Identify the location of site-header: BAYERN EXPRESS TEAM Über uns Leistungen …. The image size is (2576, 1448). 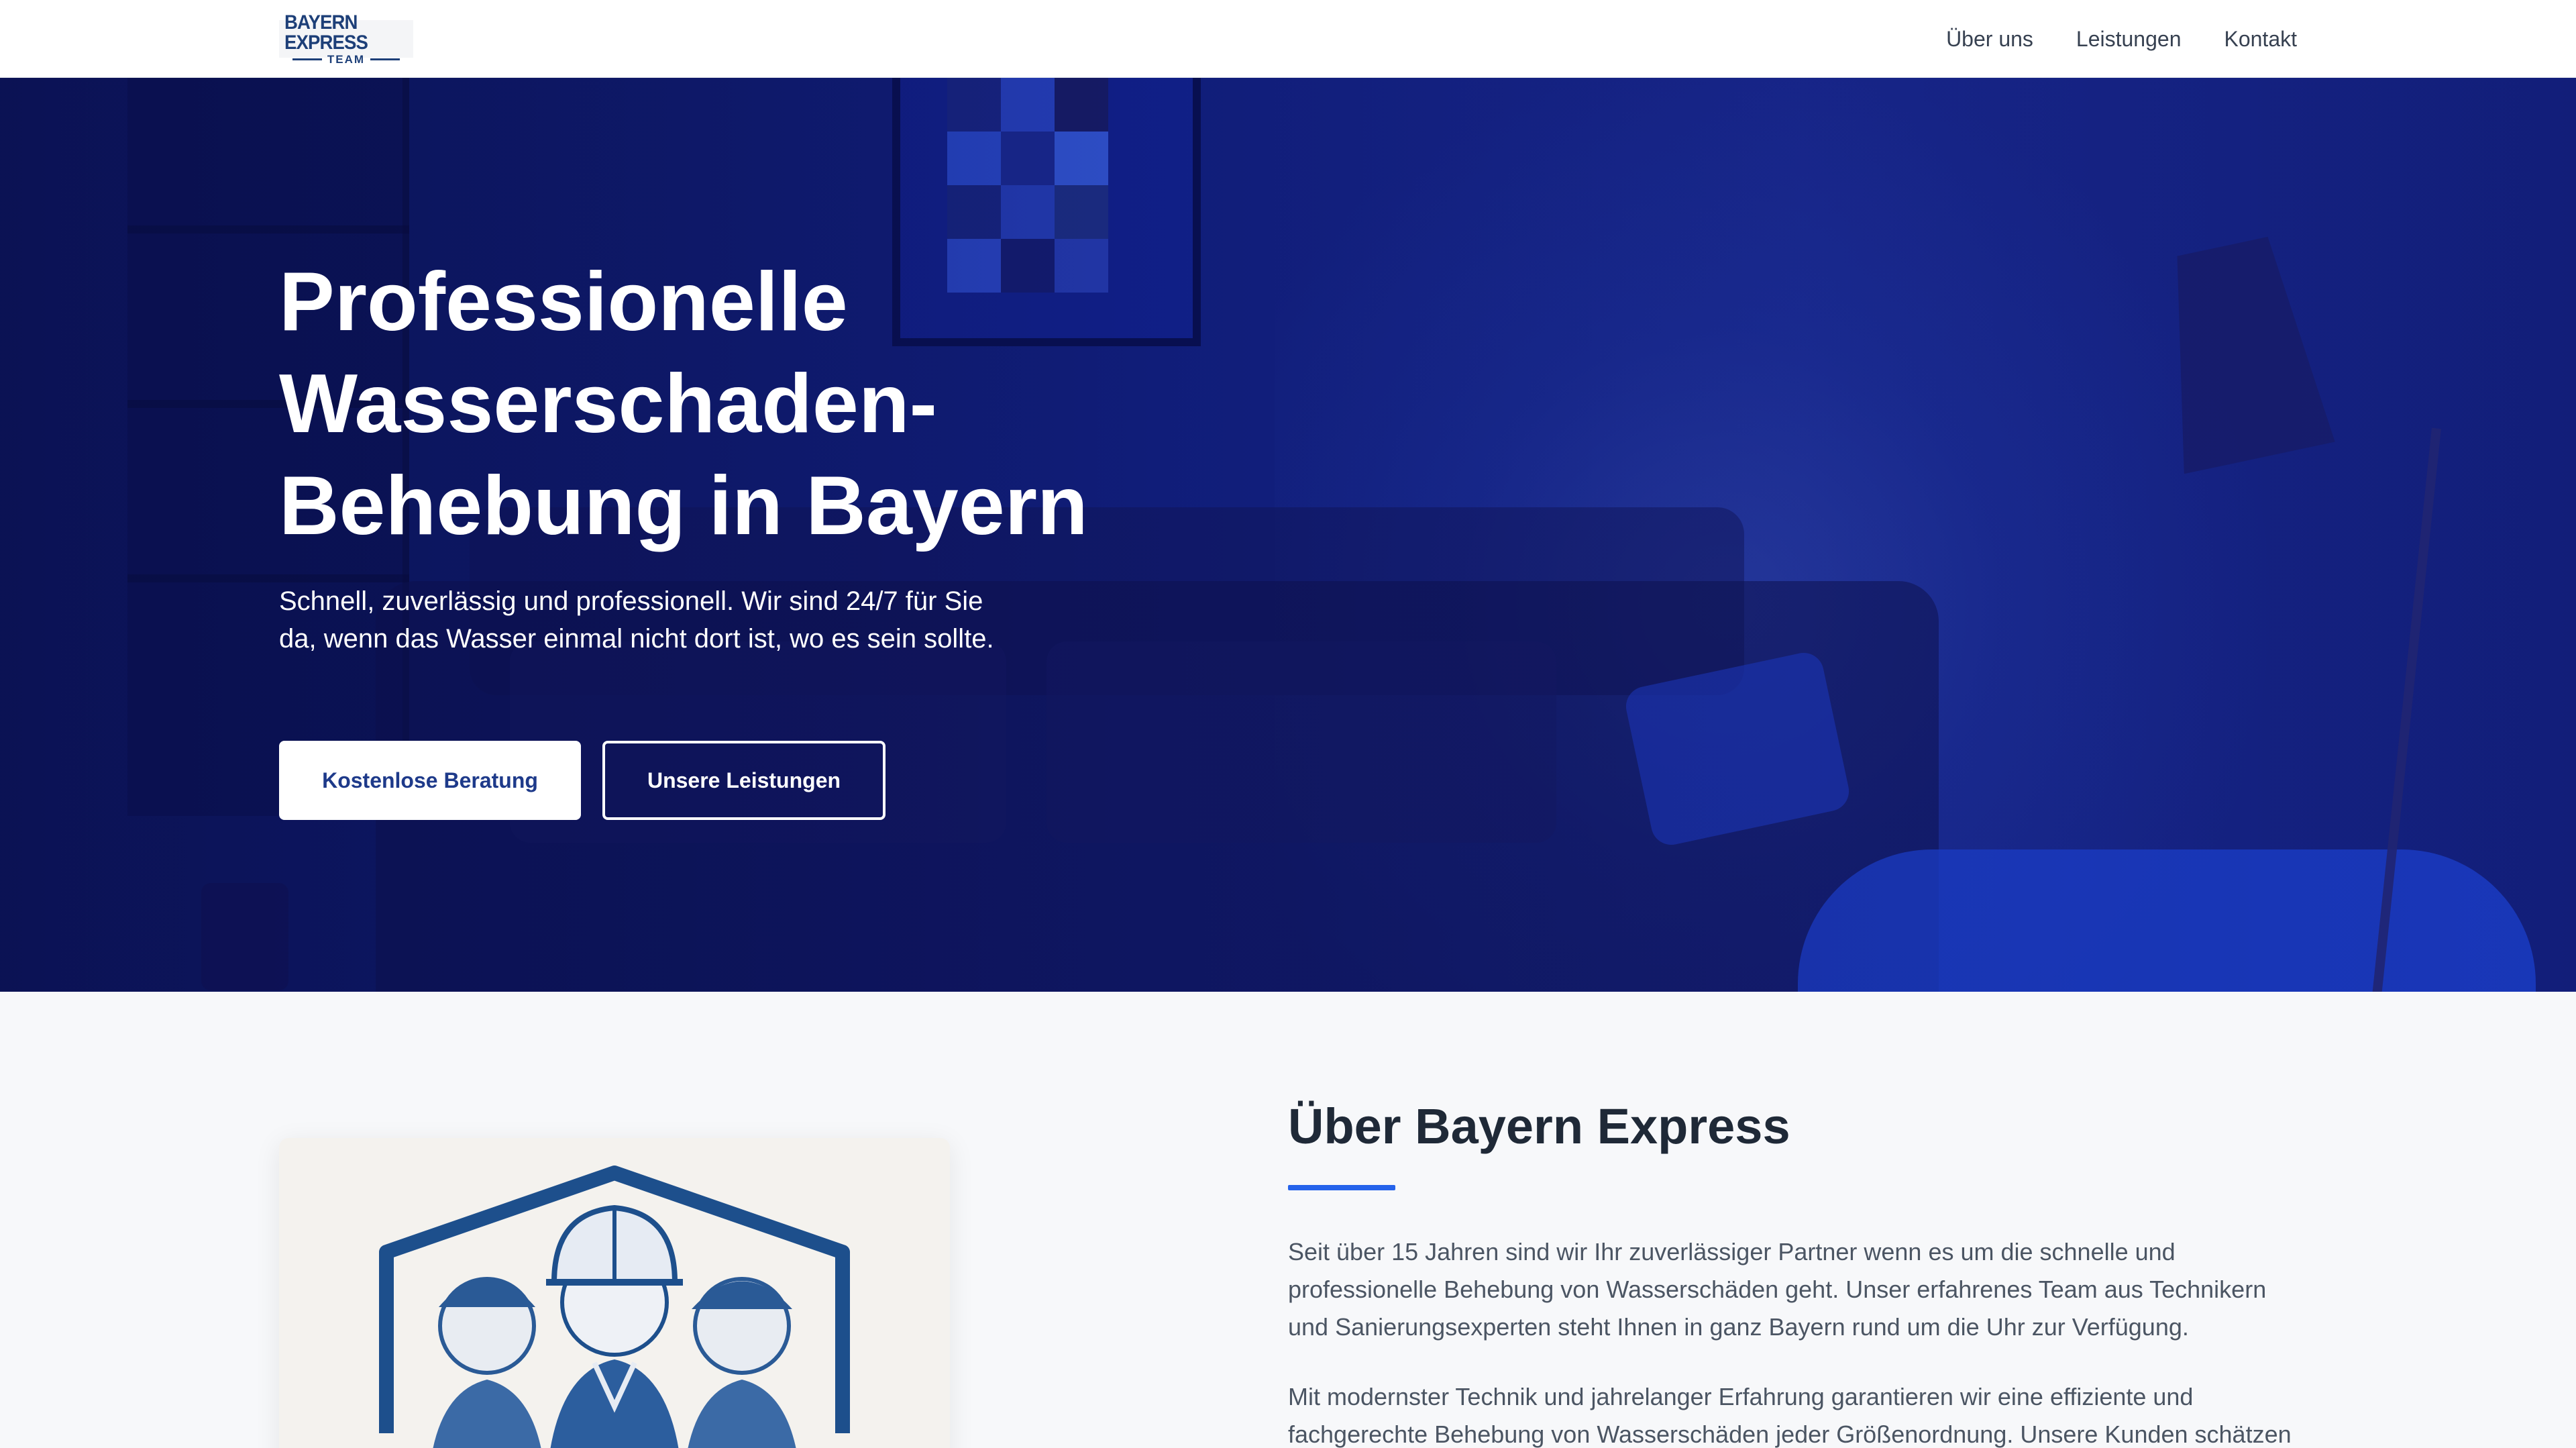
(1288, 39).